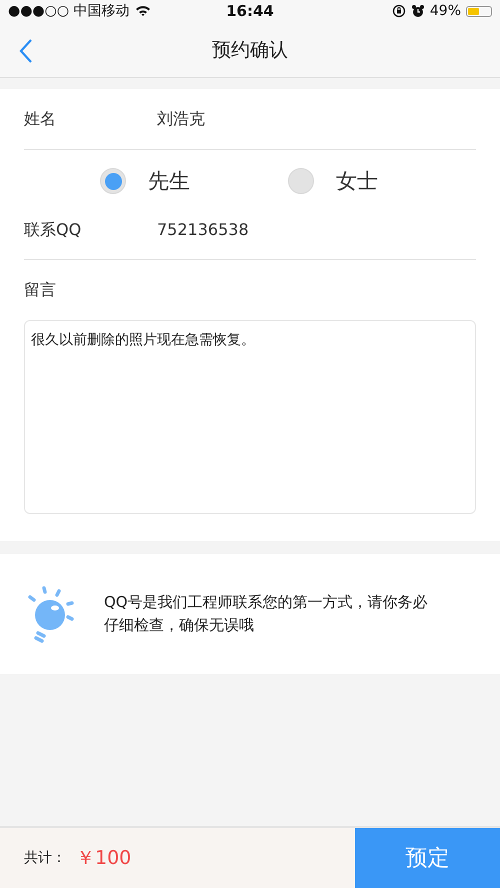 The width and height of the screenshot is (500, 888). What do you see at coordinates (250, 50) in the screenshot?
I see `page-title: 预约确认` at bounding box center [250, 50].